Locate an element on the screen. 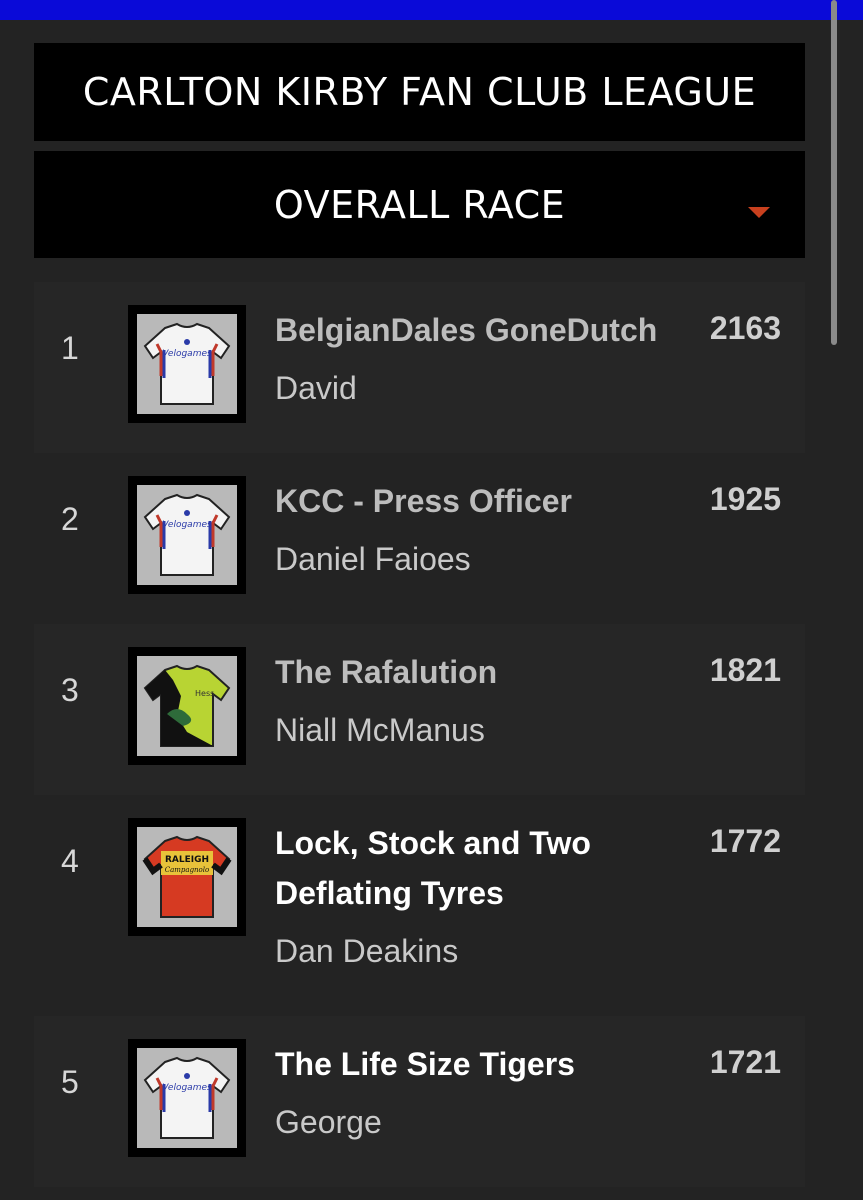 This screenshot has height=1200, width=863. rank: 4 is located at coordinates (70, 861).